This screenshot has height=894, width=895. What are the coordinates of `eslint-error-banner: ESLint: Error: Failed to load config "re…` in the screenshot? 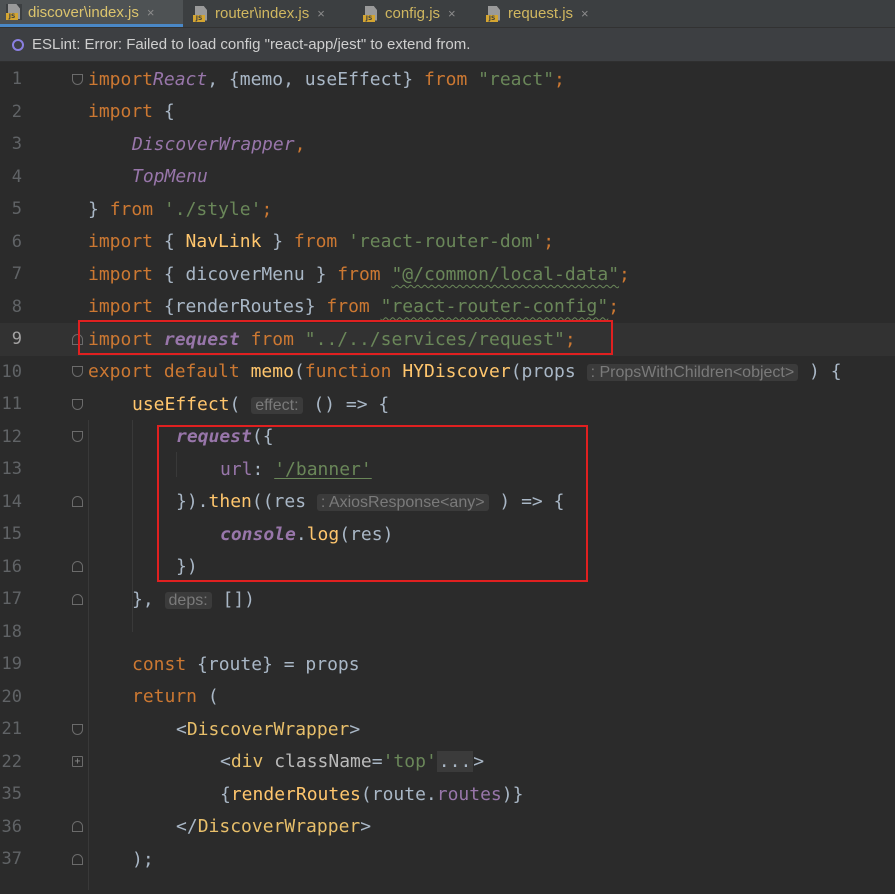 It's located at (447, 45).